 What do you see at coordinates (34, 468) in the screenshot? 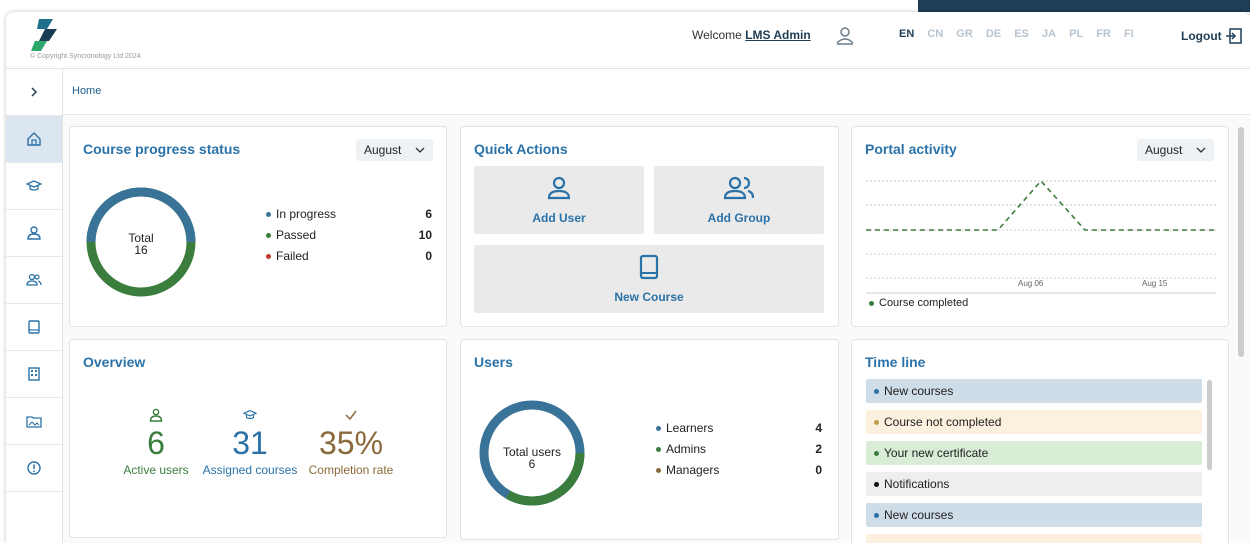
I see `sidebar-item-info` at bounding box center [34, 468].